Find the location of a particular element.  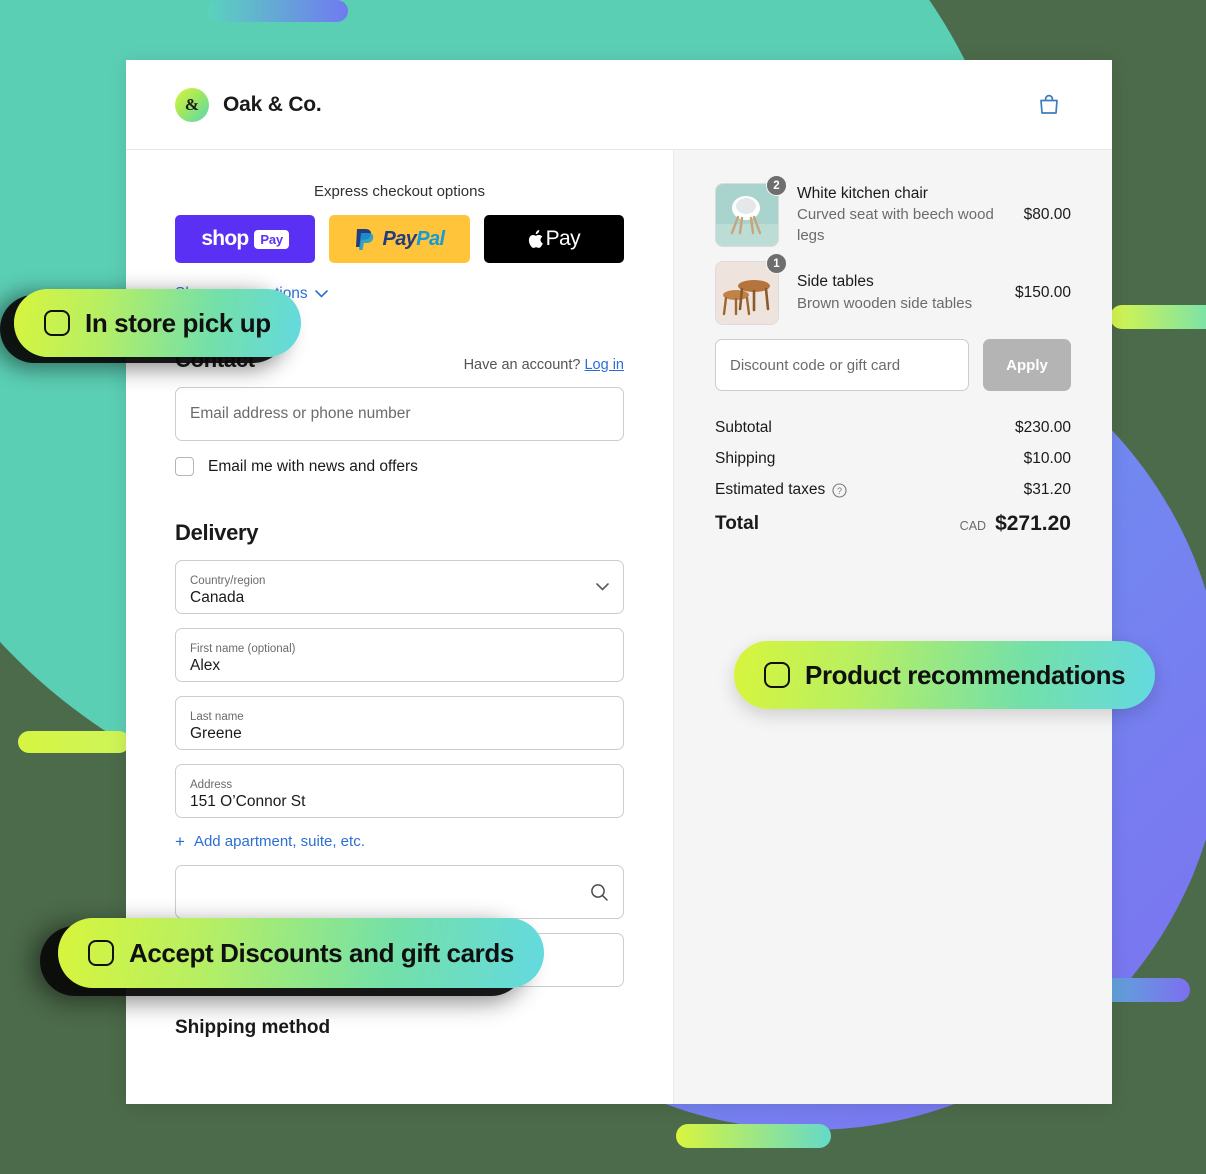

shopping-bag-icon is located at coordinates (1049, 105).